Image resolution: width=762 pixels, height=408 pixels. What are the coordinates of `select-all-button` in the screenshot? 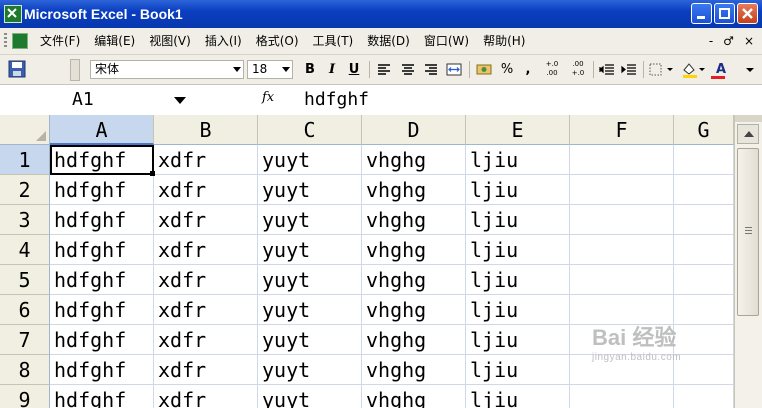 It's located at (25, 130).